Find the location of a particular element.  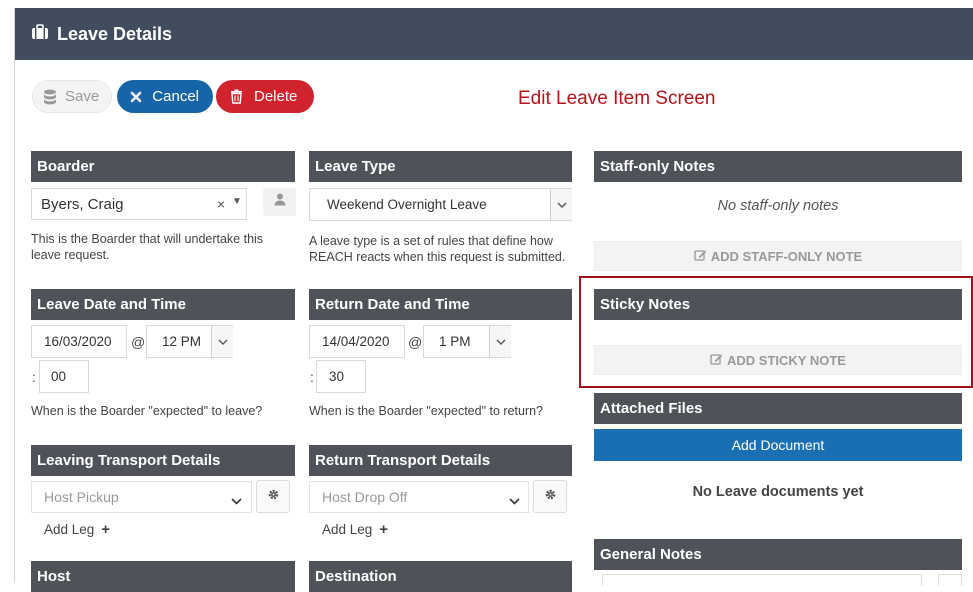

return-transport-settings-button is located at coordinates (550, 496).